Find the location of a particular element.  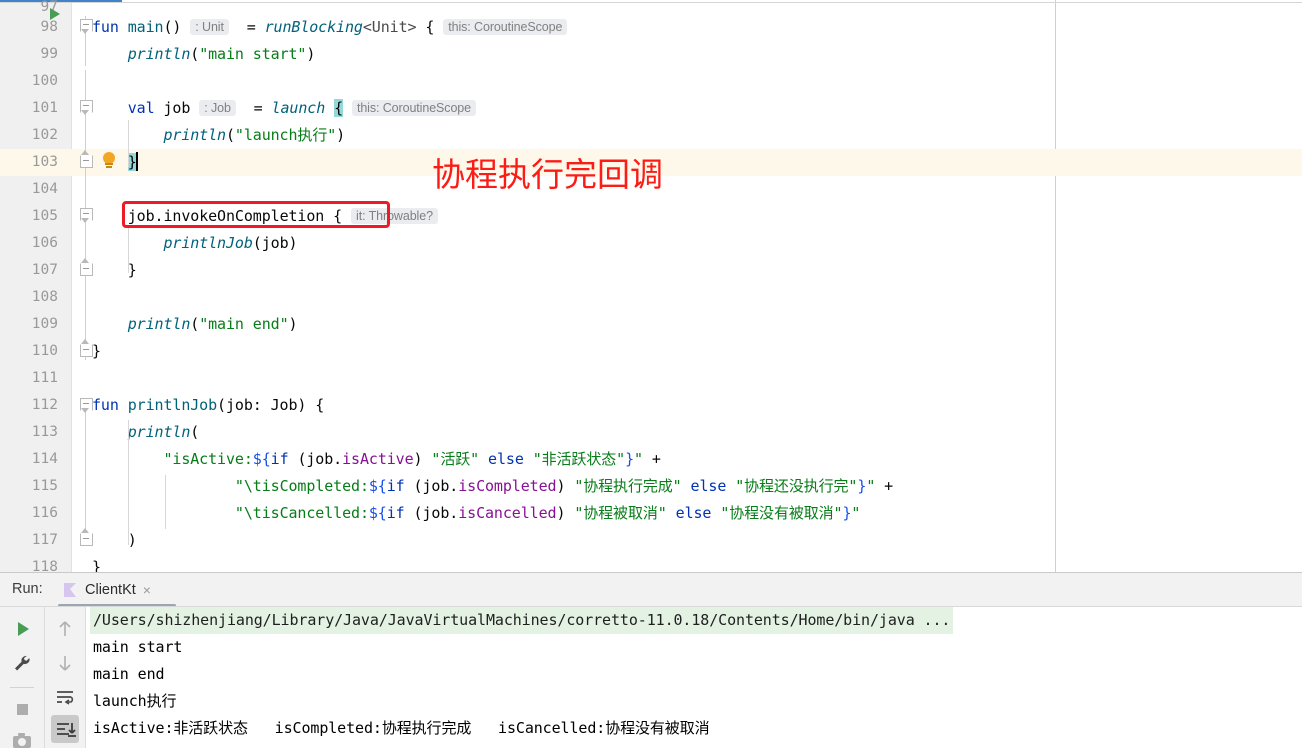

code-token: + is located at coordinates (651, 459).